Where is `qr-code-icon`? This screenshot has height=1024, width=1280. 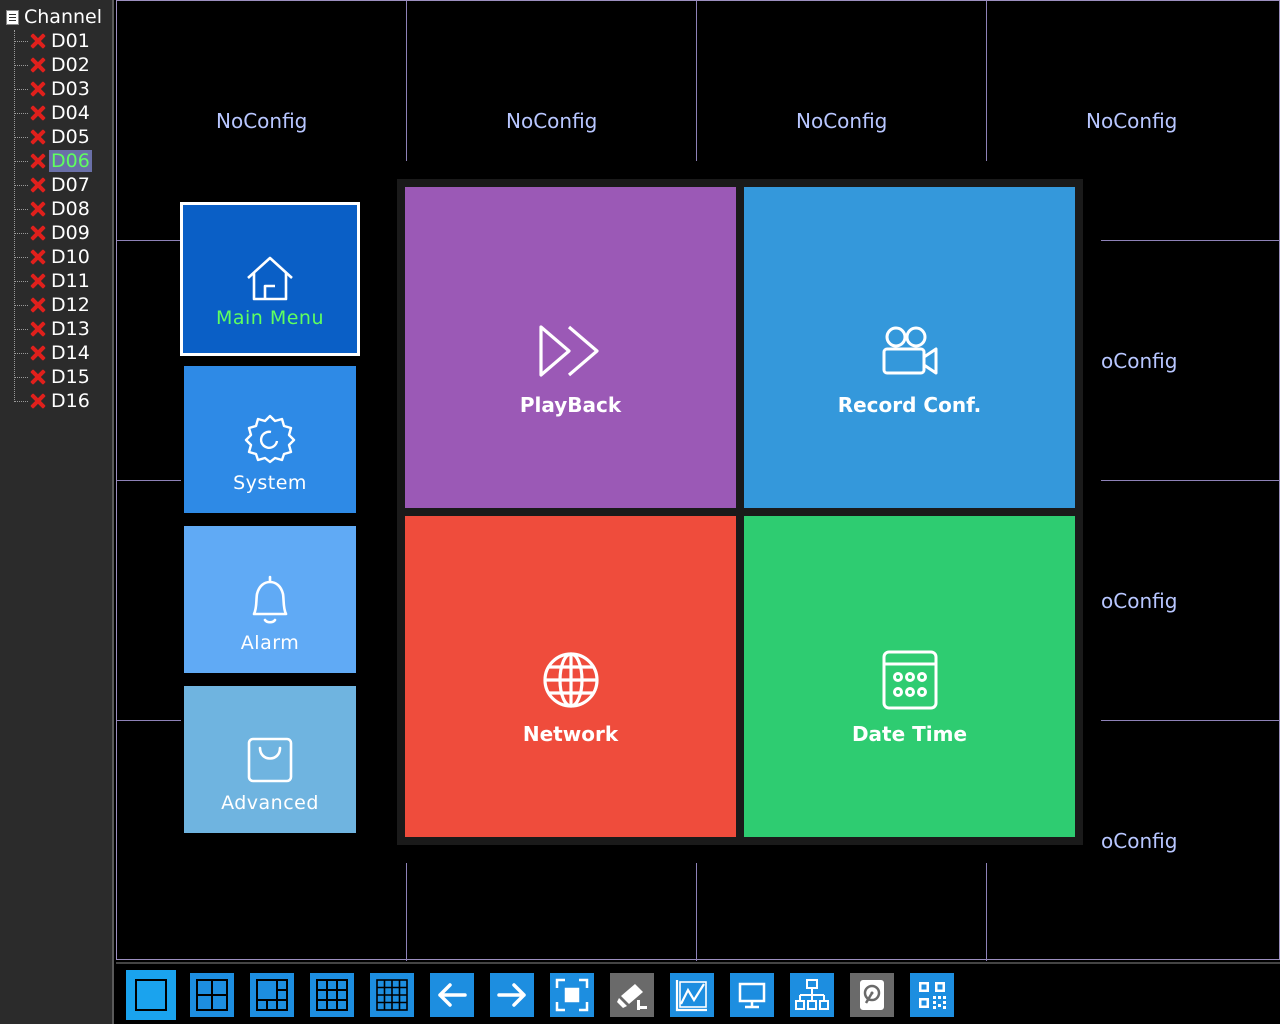
qr-code-icon is located at coordinates (932, 995).